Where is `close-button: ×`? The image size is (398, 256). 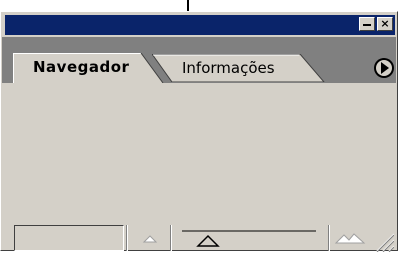
close-button: × is located at coordinates (385, 24).